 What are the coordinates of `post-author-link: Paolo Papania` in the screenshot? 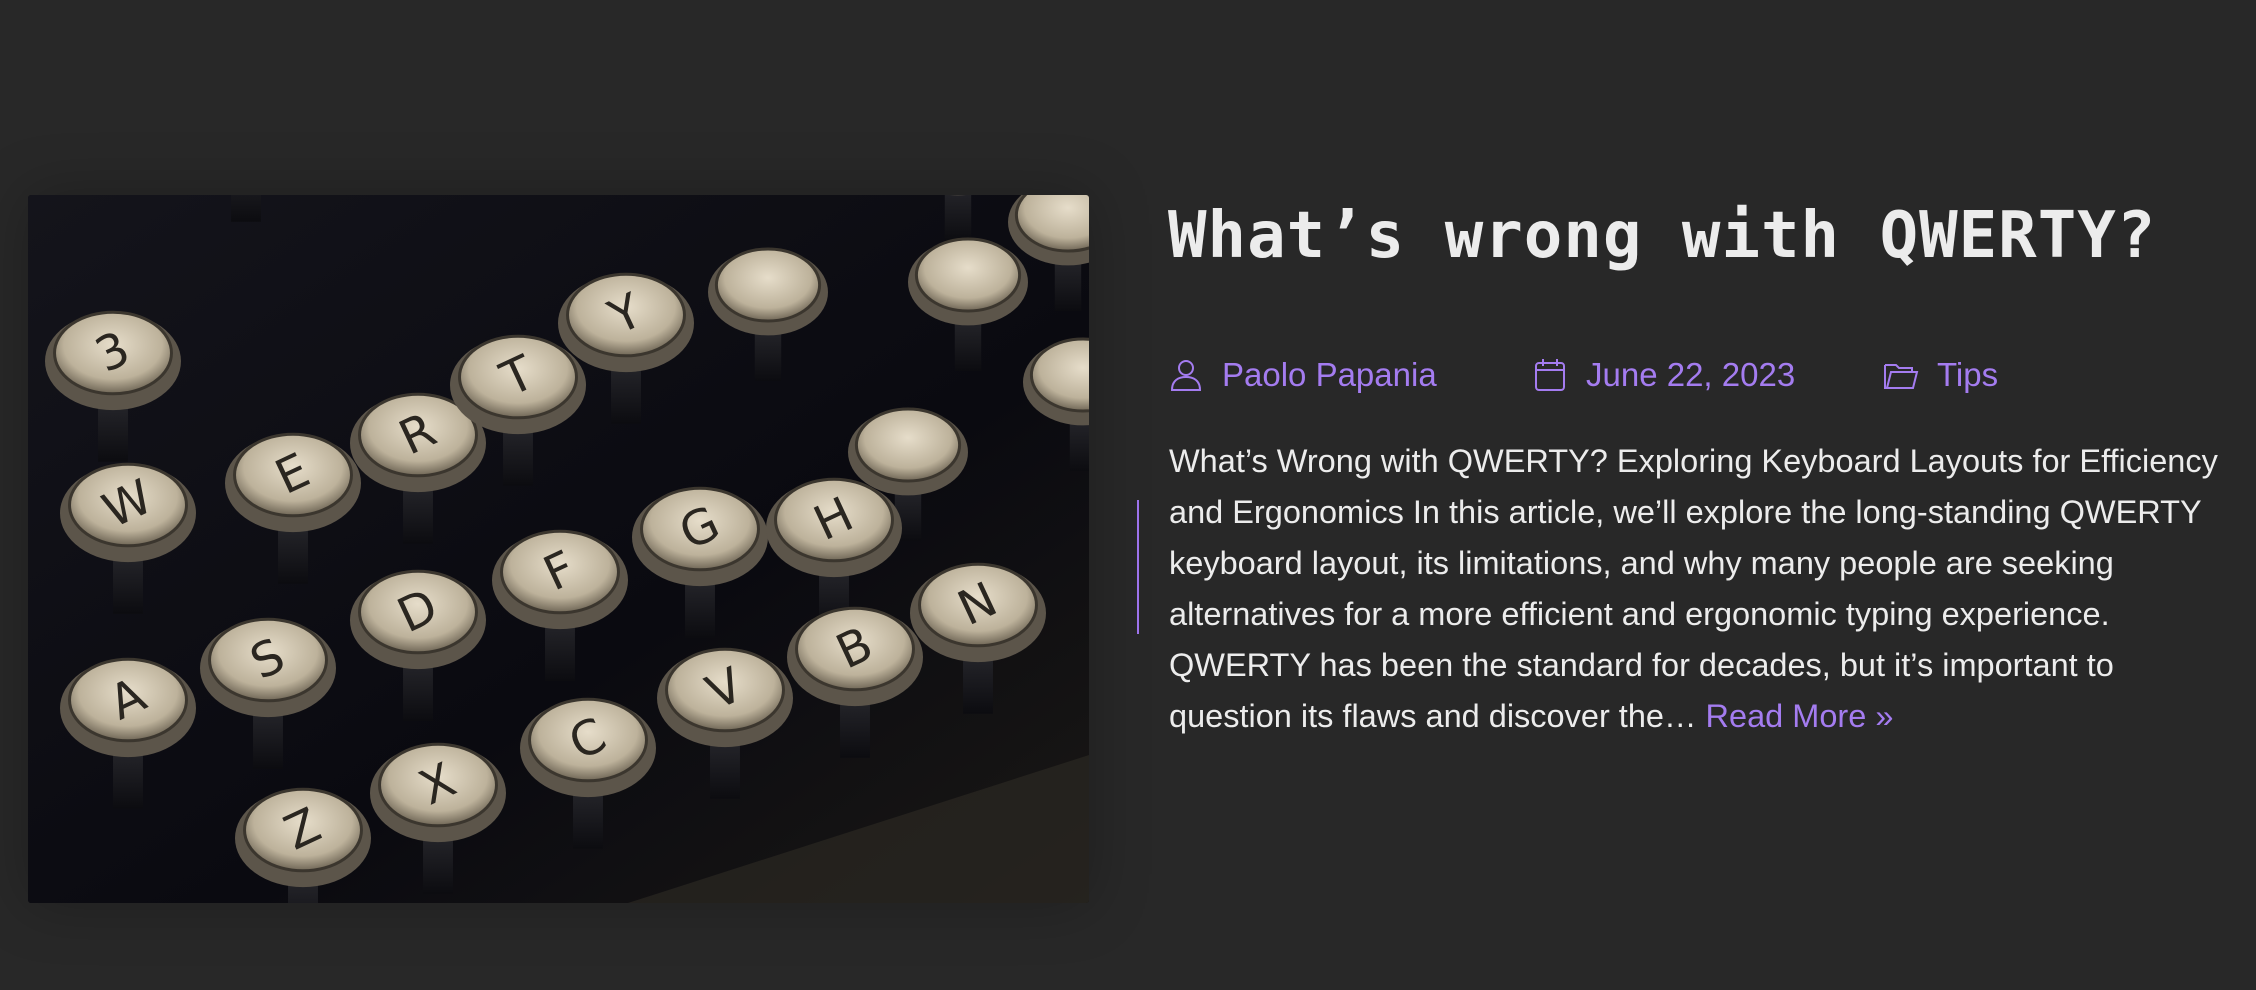 It's located at (1302, 375).